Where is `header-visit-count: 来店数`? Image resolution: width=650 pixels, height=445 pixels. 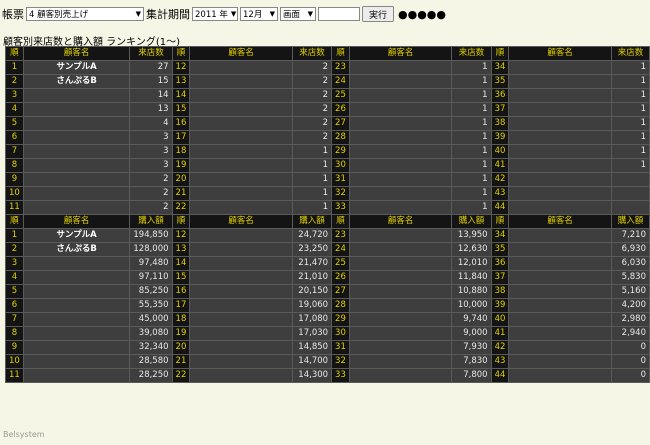
header-visit-count: 来店数 is located at coordinates (630, 53).